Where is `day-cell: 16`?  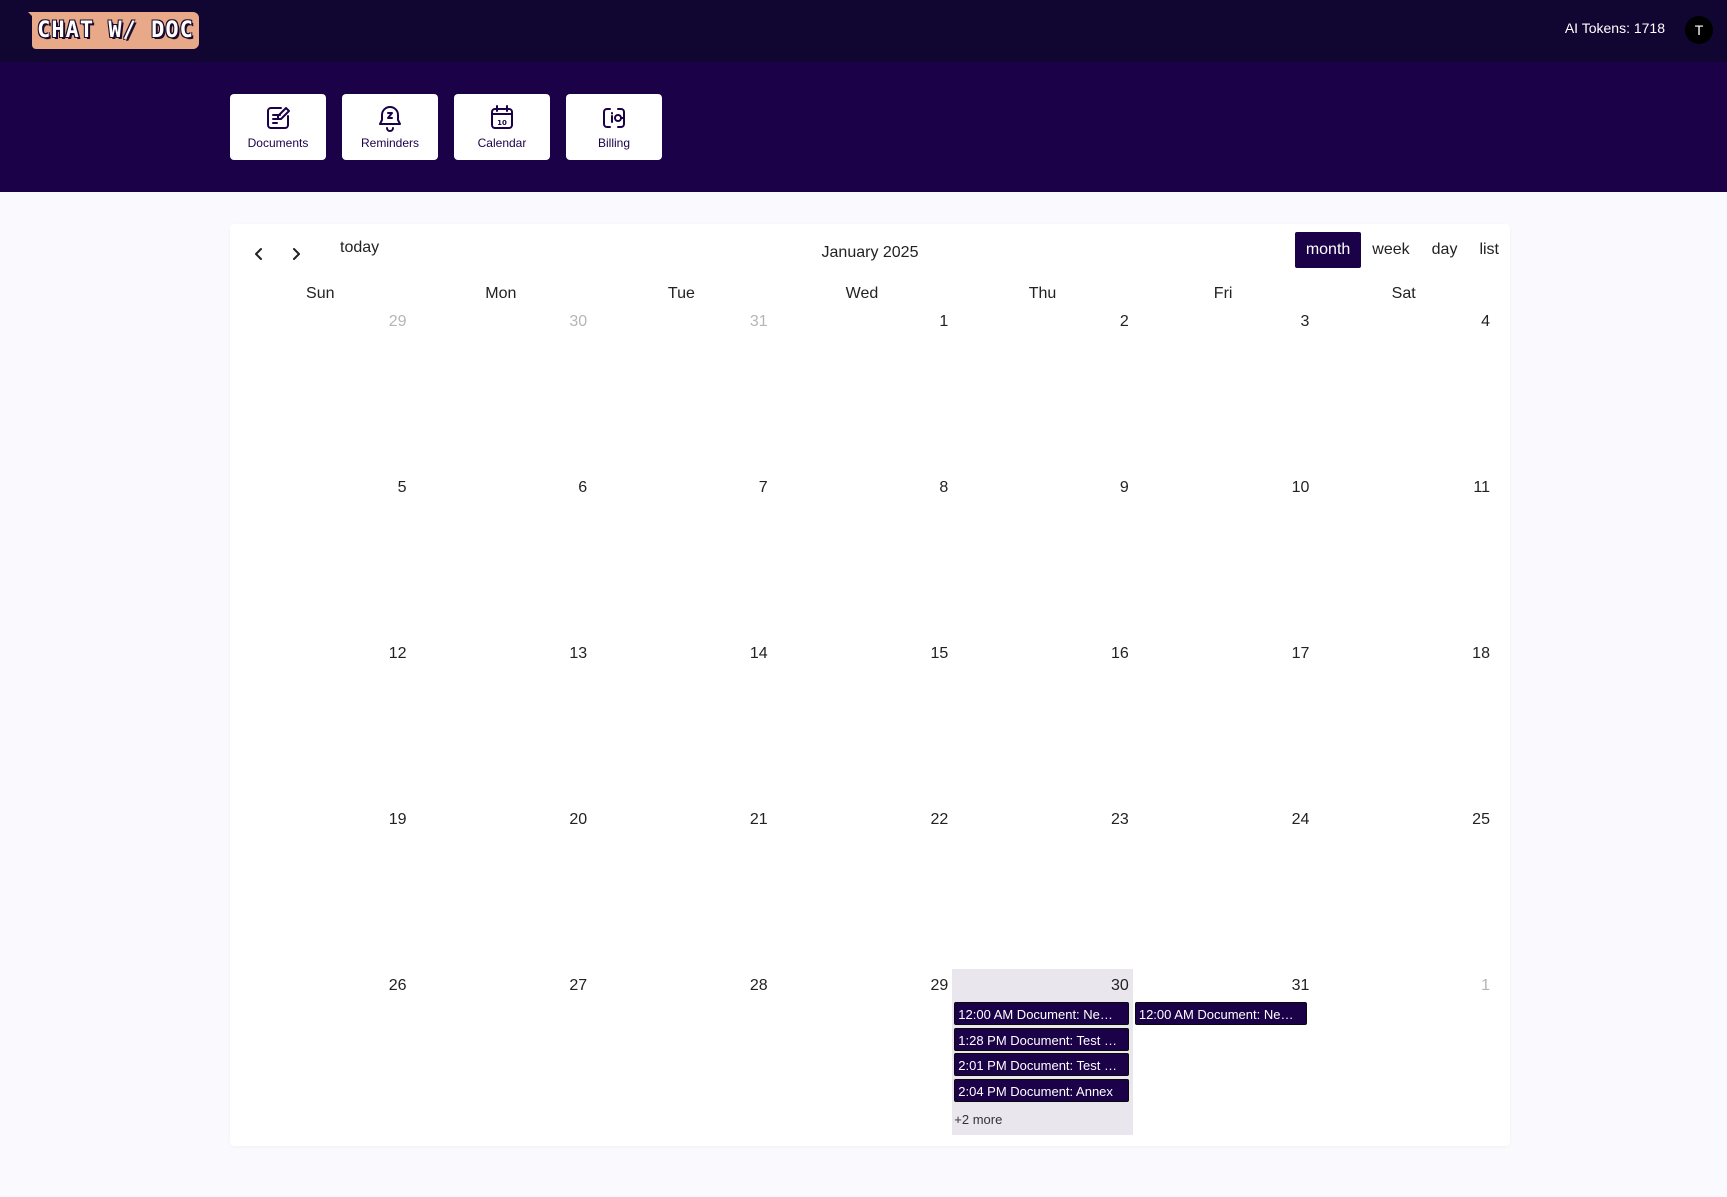
day-cell: 16 is located at coordinates (1042, 720).